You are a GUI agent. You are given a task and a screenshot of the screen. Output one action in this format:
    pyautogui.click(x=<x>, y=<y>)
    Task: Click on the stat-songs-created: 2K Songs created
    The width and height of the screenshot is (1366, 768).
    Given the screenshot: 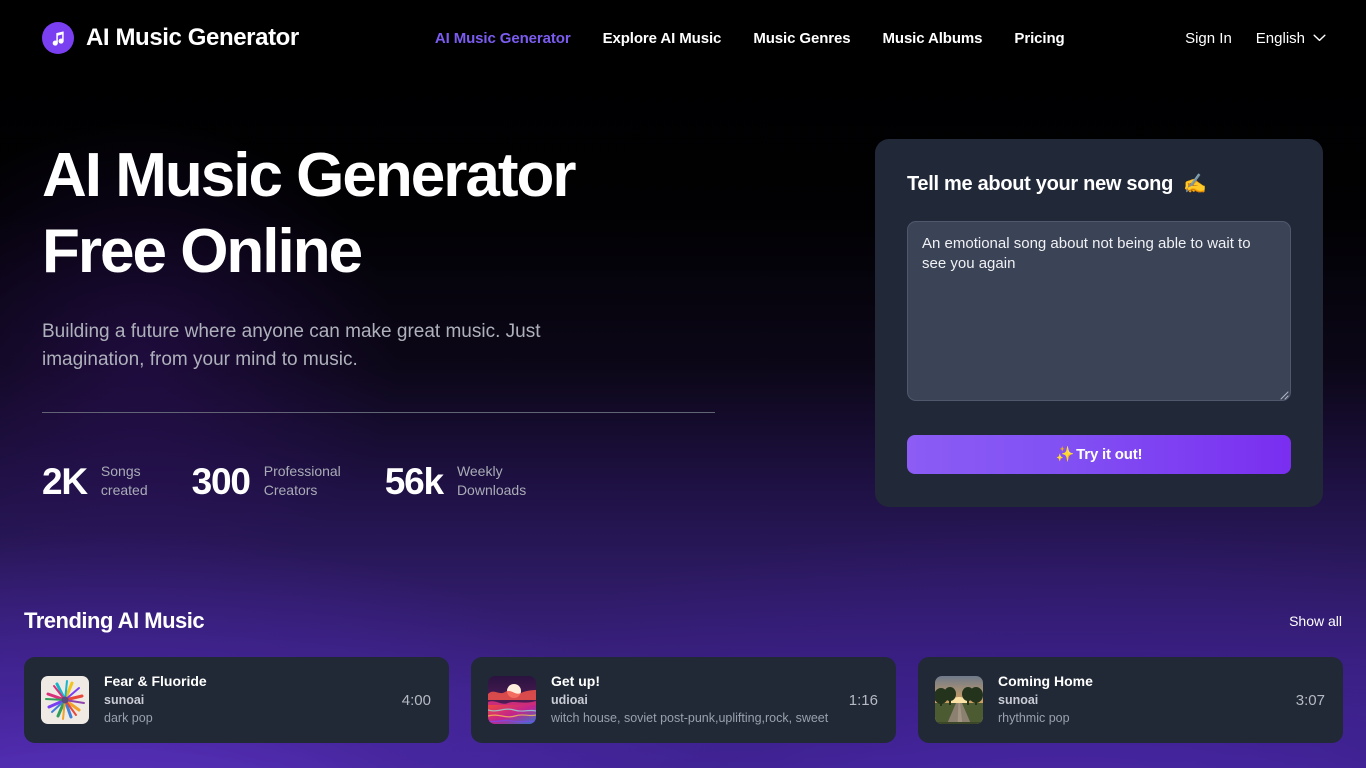 What is the action you would take?
    pyautogui.click(x=95, y=481)
    